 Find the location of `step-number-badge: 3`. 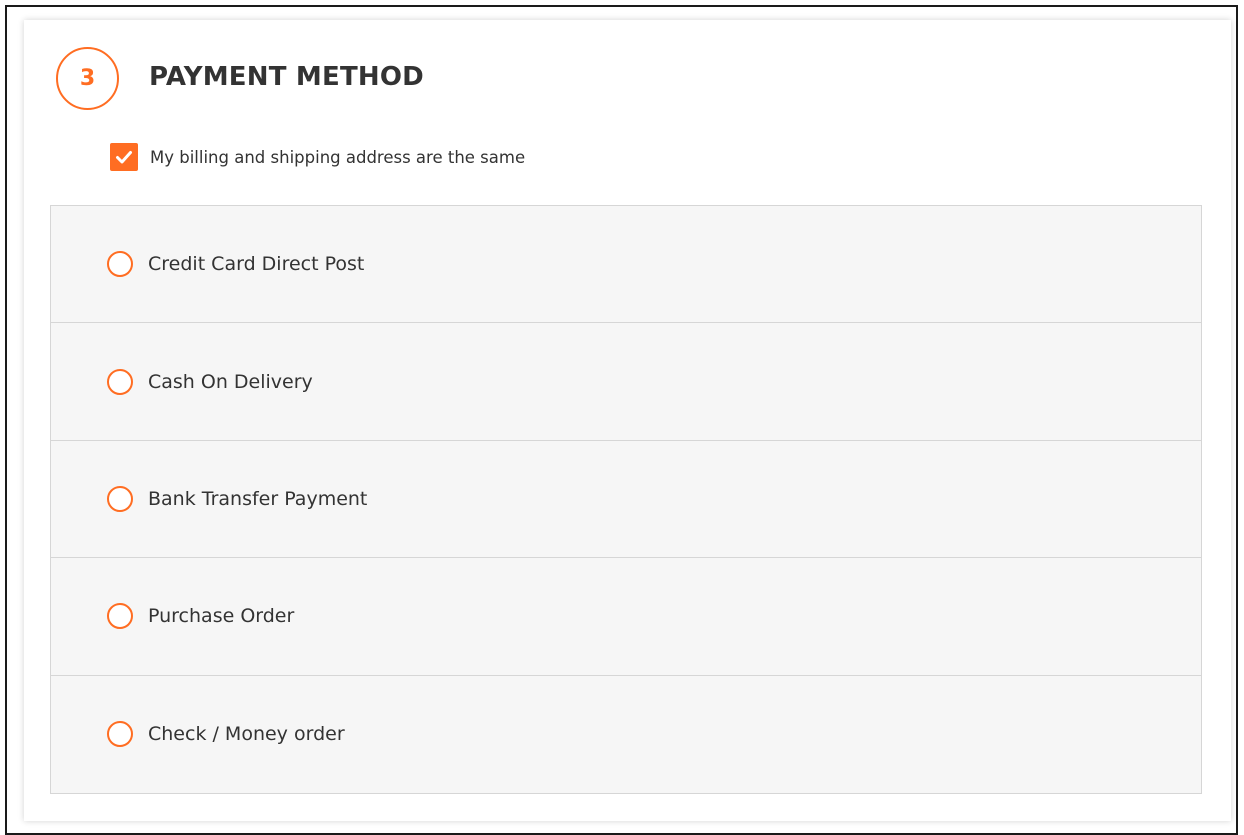

step-number-badge: 3 is located at coordinates (87, 78).